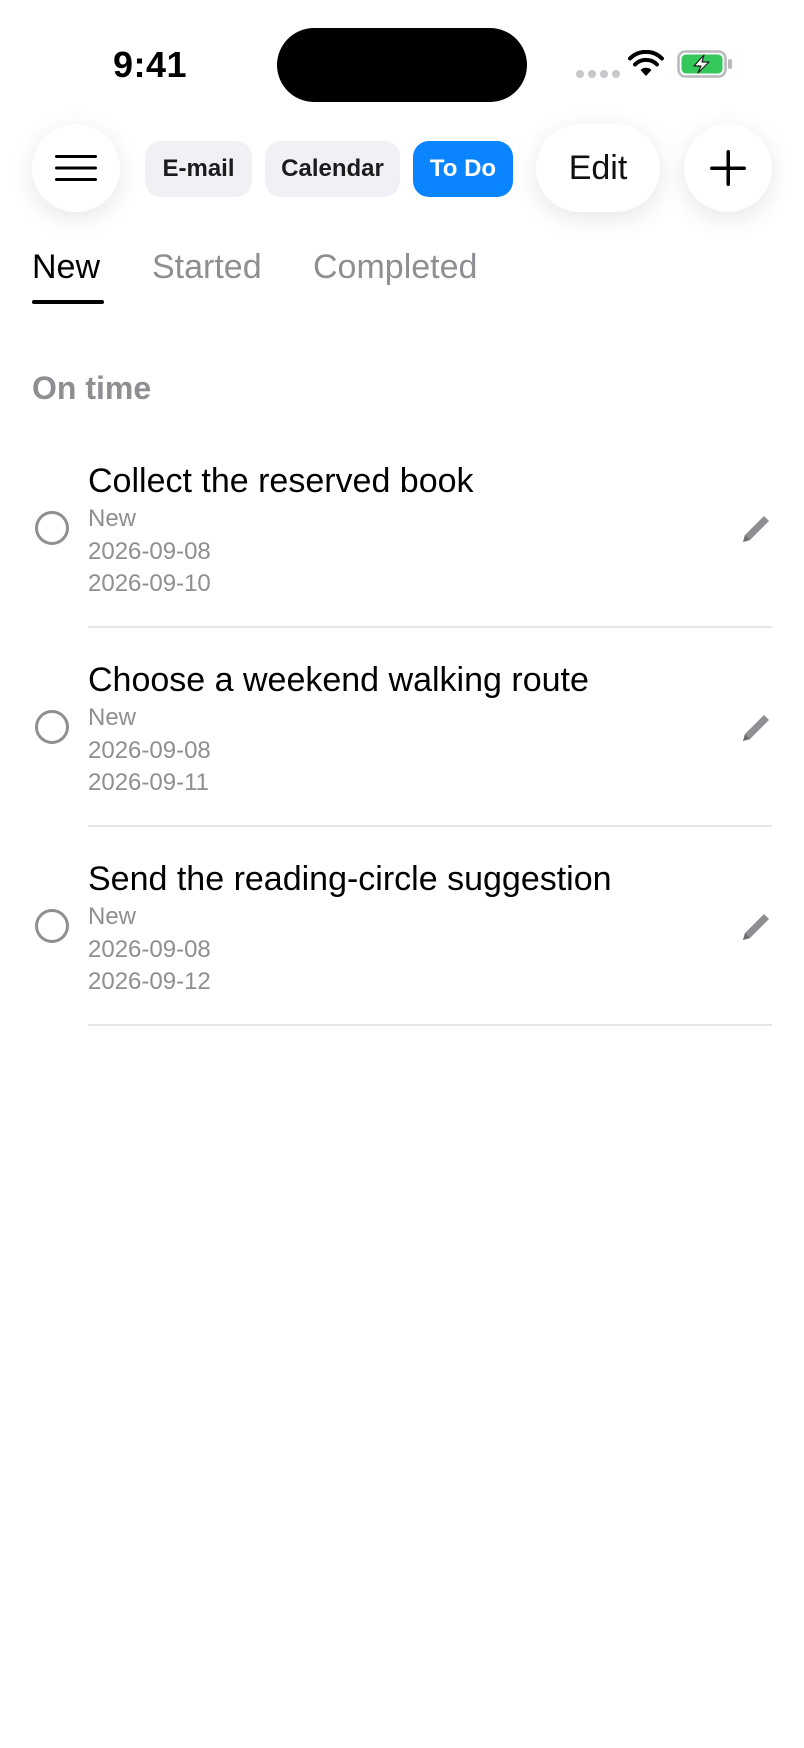 This screenshot has height=1748, width=804. Describe the element at coordinates (332, 169) in the screenshot. I see `calendar-tab-button: Calendar` at that location.